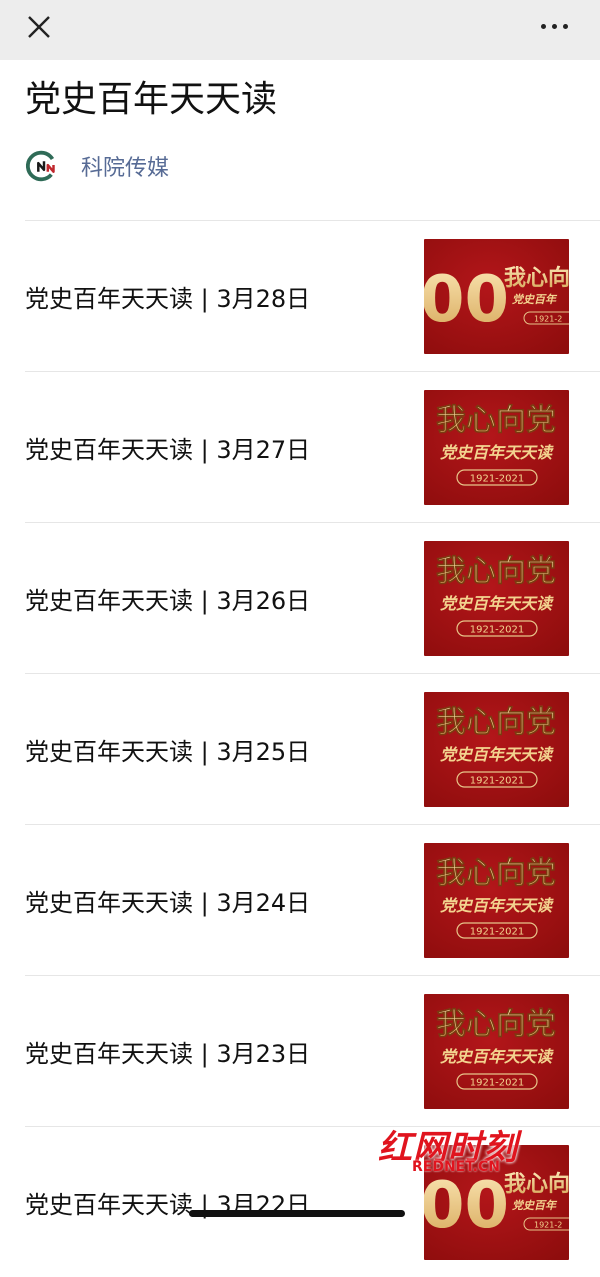 The width and height of the screenshot is (600, 1277). I want to click on close-button, so click(39, 27).